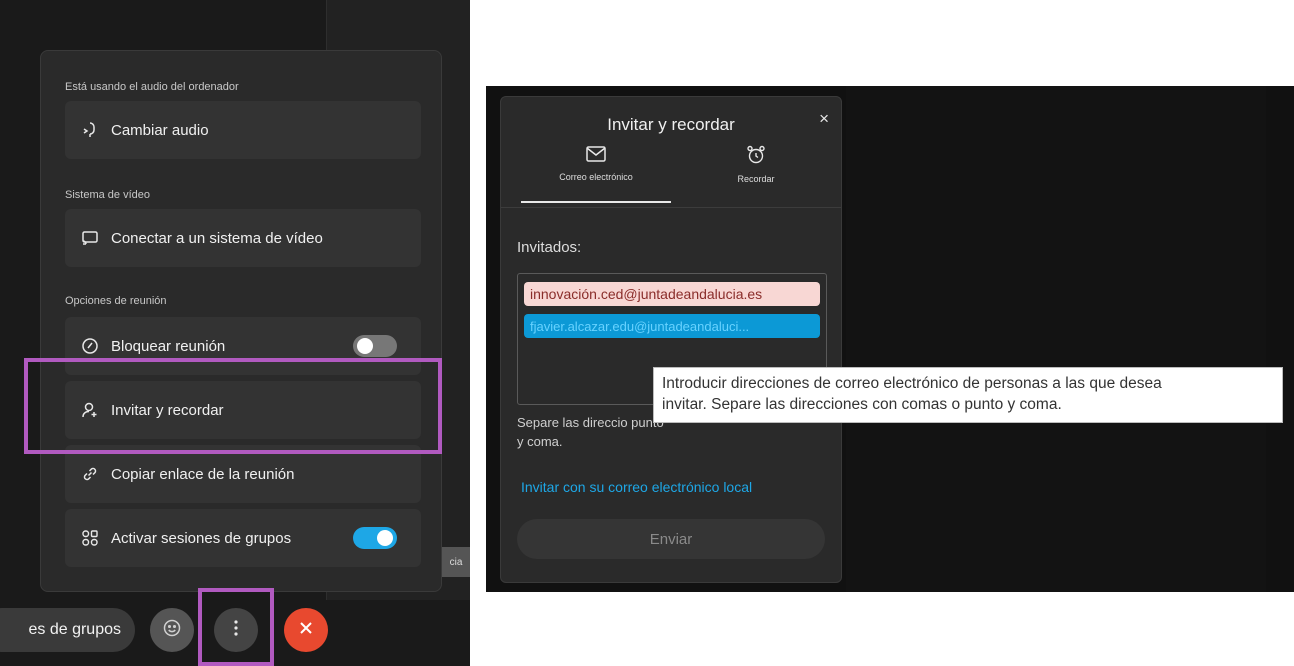 This screenshot has height=666, width=1294. What do you see at coordinates (90, 474) in the screenshot?
I see `link-icon` at bounding box center [90, 474].